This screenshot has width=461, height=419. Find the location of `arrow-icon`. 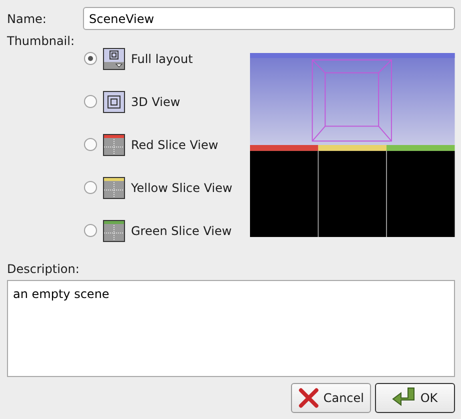

arrow-icon is located at coordinates (404, 398).